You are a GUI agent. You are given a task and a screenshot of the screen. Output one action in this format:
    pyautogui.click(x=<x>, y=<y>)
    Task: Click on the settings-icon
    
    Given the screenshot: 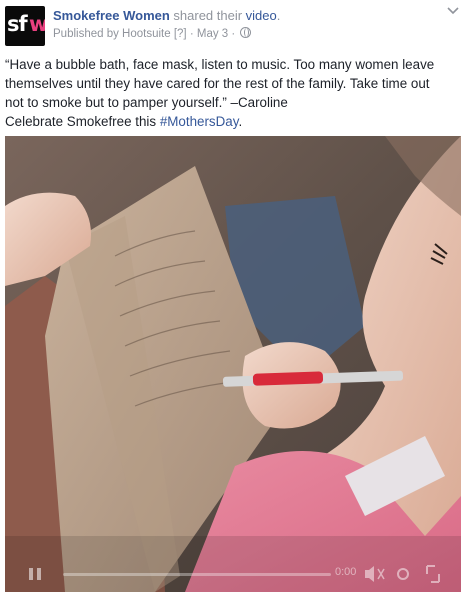 What is the action you would take?
    pyautogui.click(x=403, y=574)
    